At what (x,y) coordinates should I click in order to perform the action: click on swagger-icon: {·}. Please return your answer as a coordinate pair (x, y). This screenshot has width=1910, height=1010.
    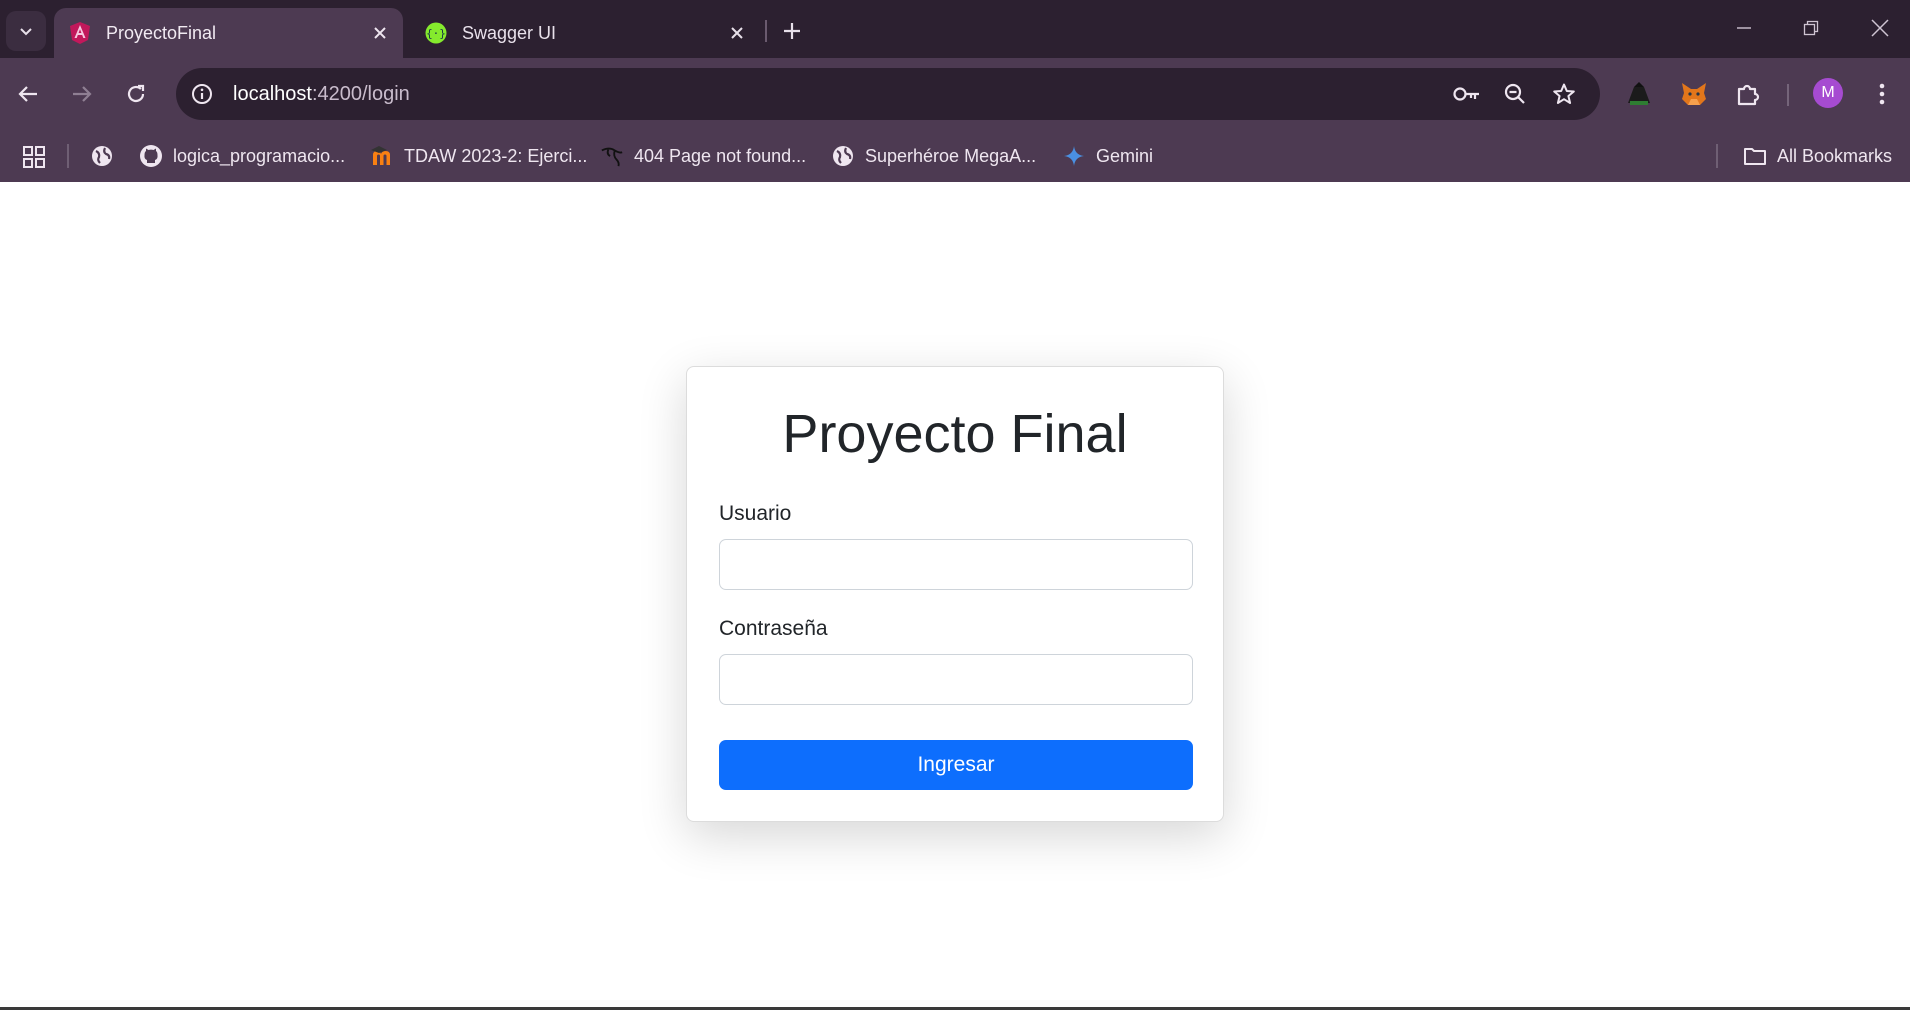
    Looking at the image, I should click on (436, 33).